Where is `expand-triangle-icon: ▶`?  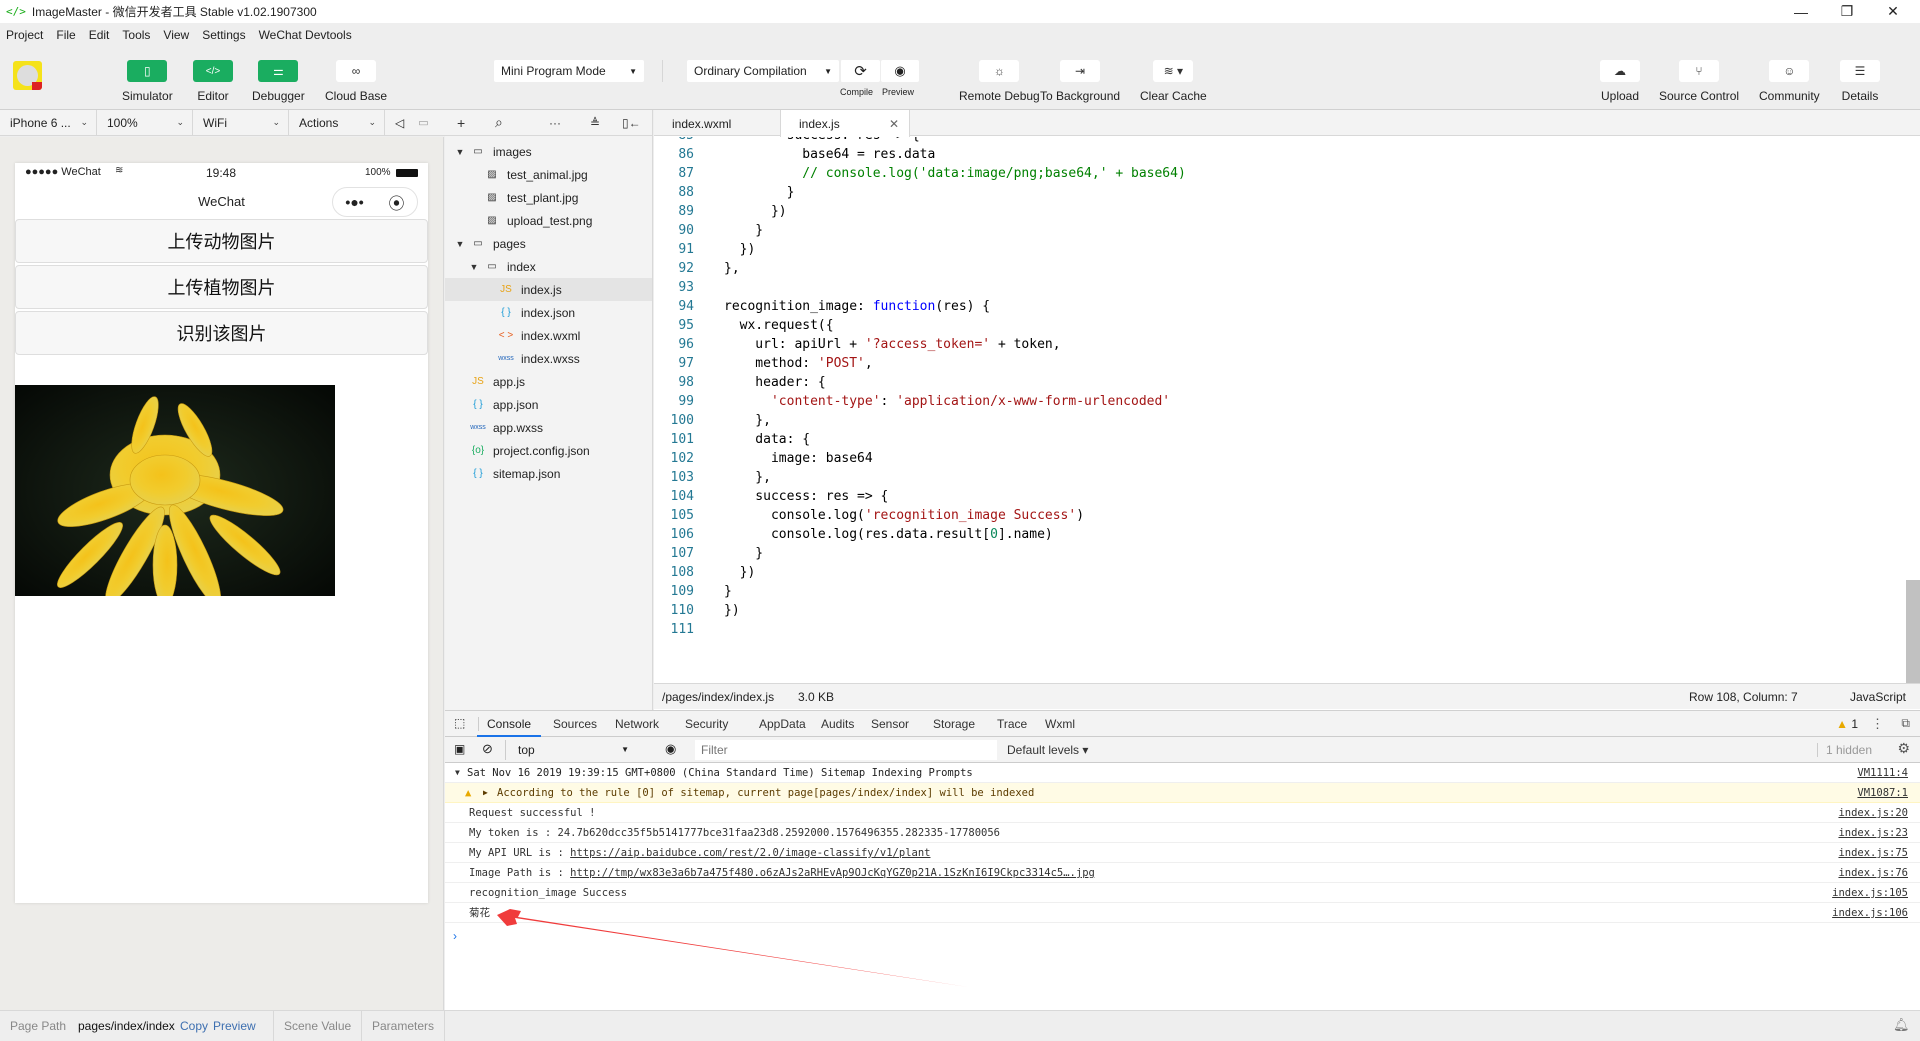
expand-triangle-icon: ▶ is located at coordinates (485, 793).